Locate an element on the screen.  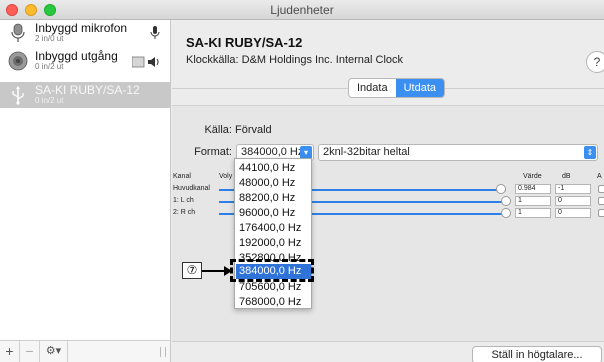
sidebar-item-sa-ki-ruby: SA-KI RUBY/SA-12 0 in/2 ut is located at coordinates (85, 95).